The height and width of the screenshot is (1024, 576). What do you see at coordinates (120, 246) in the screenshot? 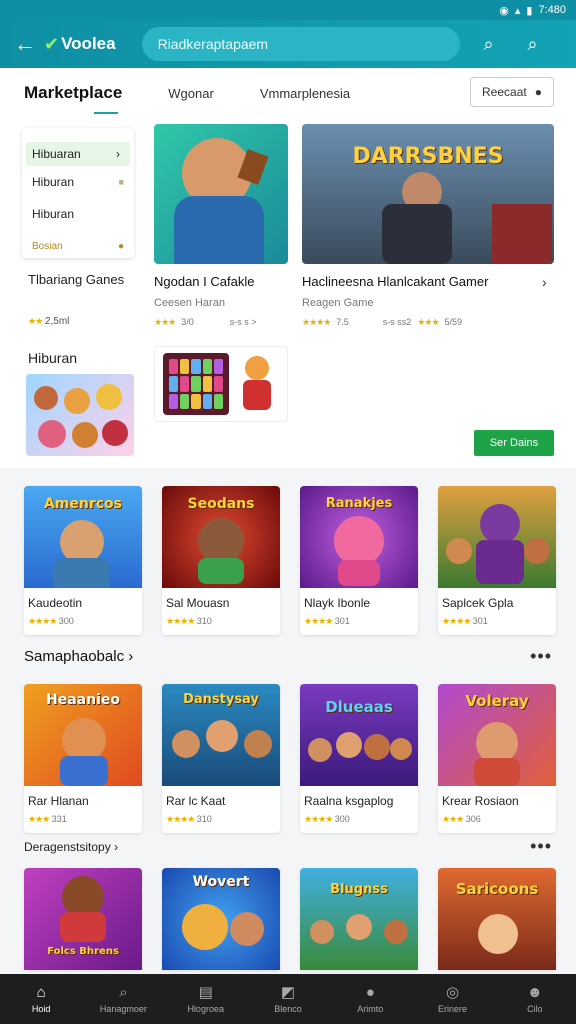
I see `coin-icon: ●` at bounding box center [120, 246].